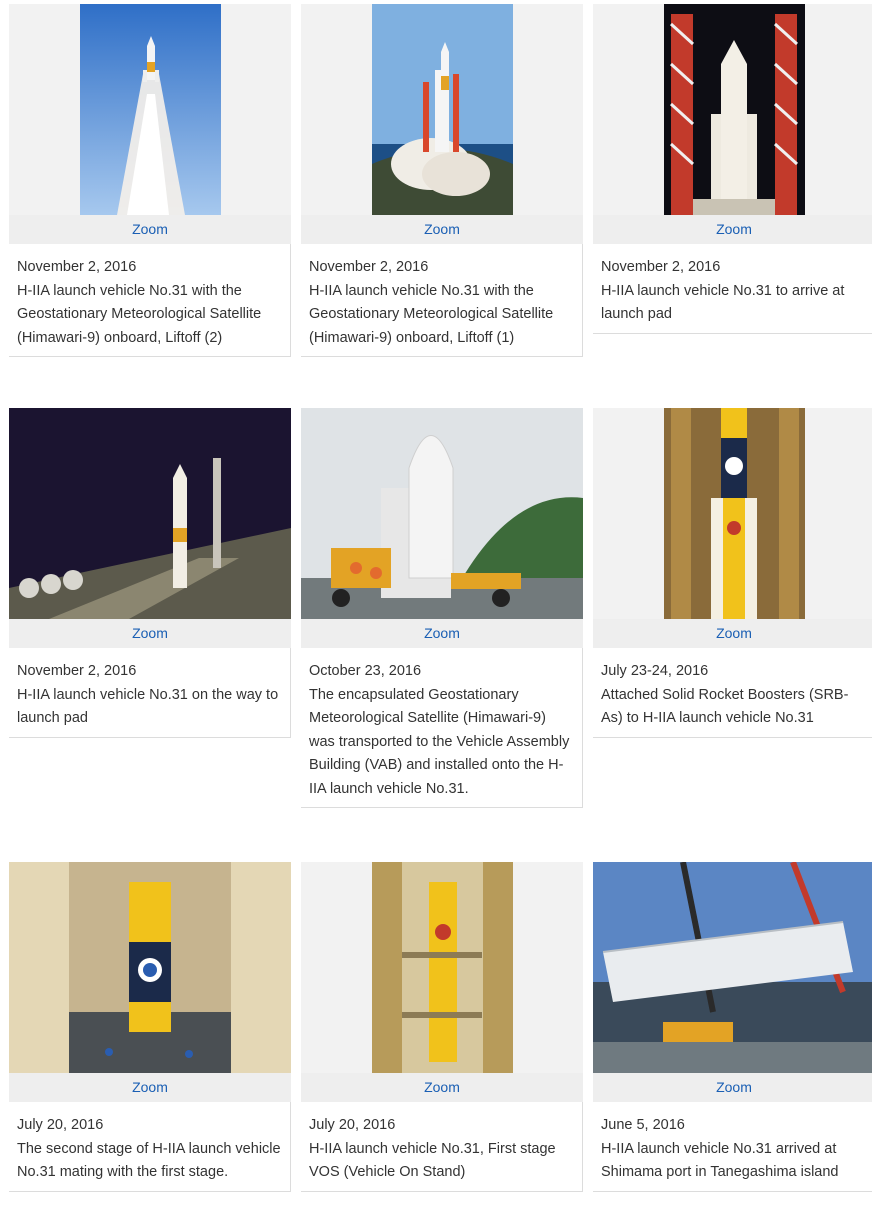 The width and height of the screenshot is (872, 1209). What do you see at coordinates (643, 1125) in the screenshot?
I see `caption-date: June 5, 2016` at bounding box center [643, 1125].